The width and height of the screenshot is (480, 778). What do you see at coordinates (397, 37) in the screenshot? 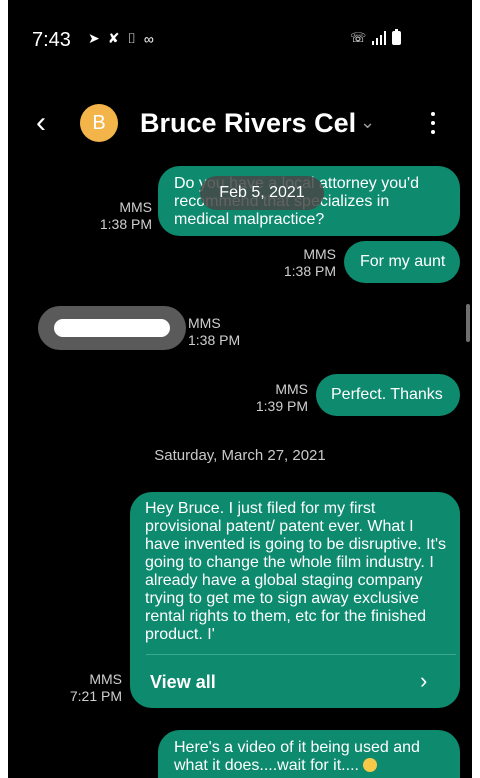
I see `battery-icon` at bounding box center [397, 37].